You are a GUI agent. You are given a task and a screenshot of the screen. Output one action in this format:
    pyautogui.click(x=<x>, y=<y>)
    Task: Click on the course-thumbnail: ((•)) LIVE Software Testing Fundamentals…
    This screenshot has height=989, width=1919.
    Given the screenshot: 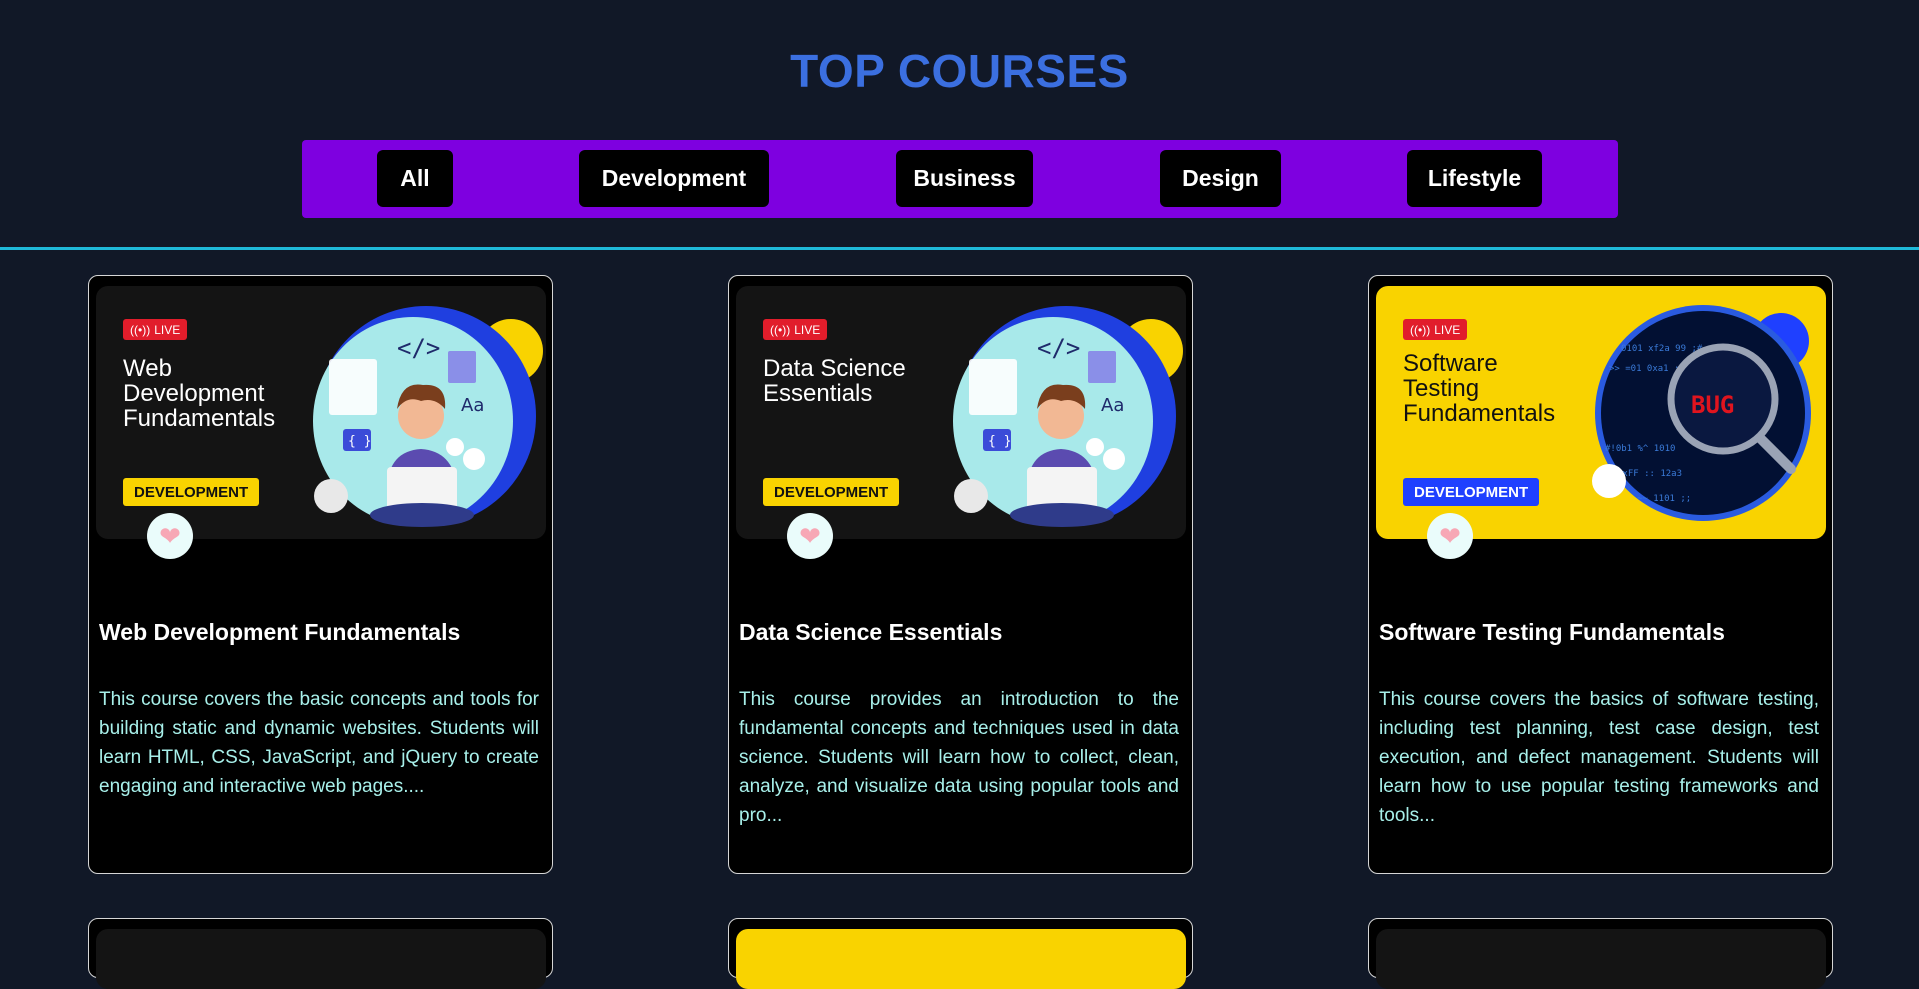 What is the action you would take?
    pyautogui.click(x=1601, y=412)
    